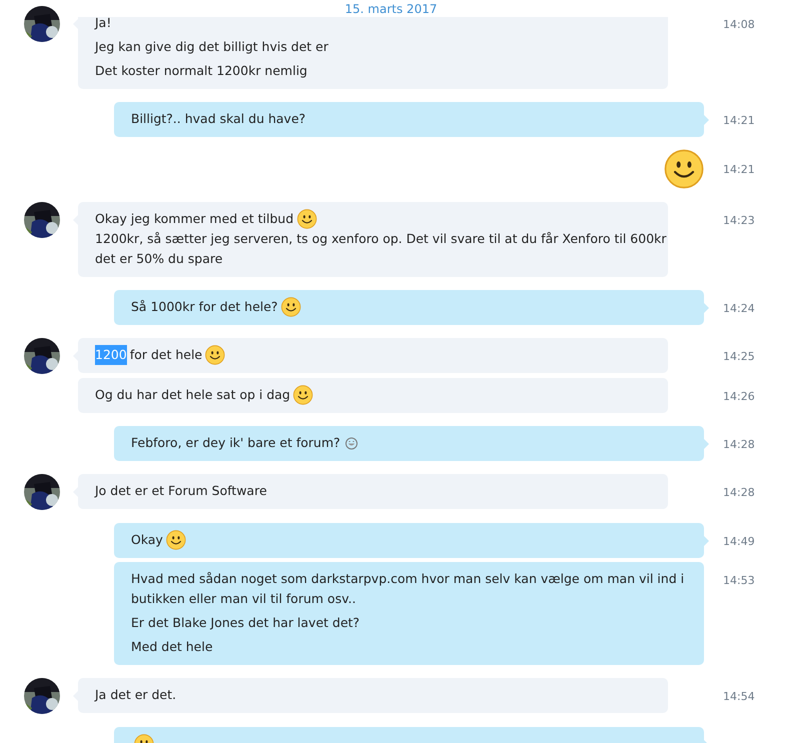  What do you see at coordinates (201, 71) in the screenshot?
I see `message-text: Det koster normalt 1200kr nemlig` at bounding box center [201, 71].